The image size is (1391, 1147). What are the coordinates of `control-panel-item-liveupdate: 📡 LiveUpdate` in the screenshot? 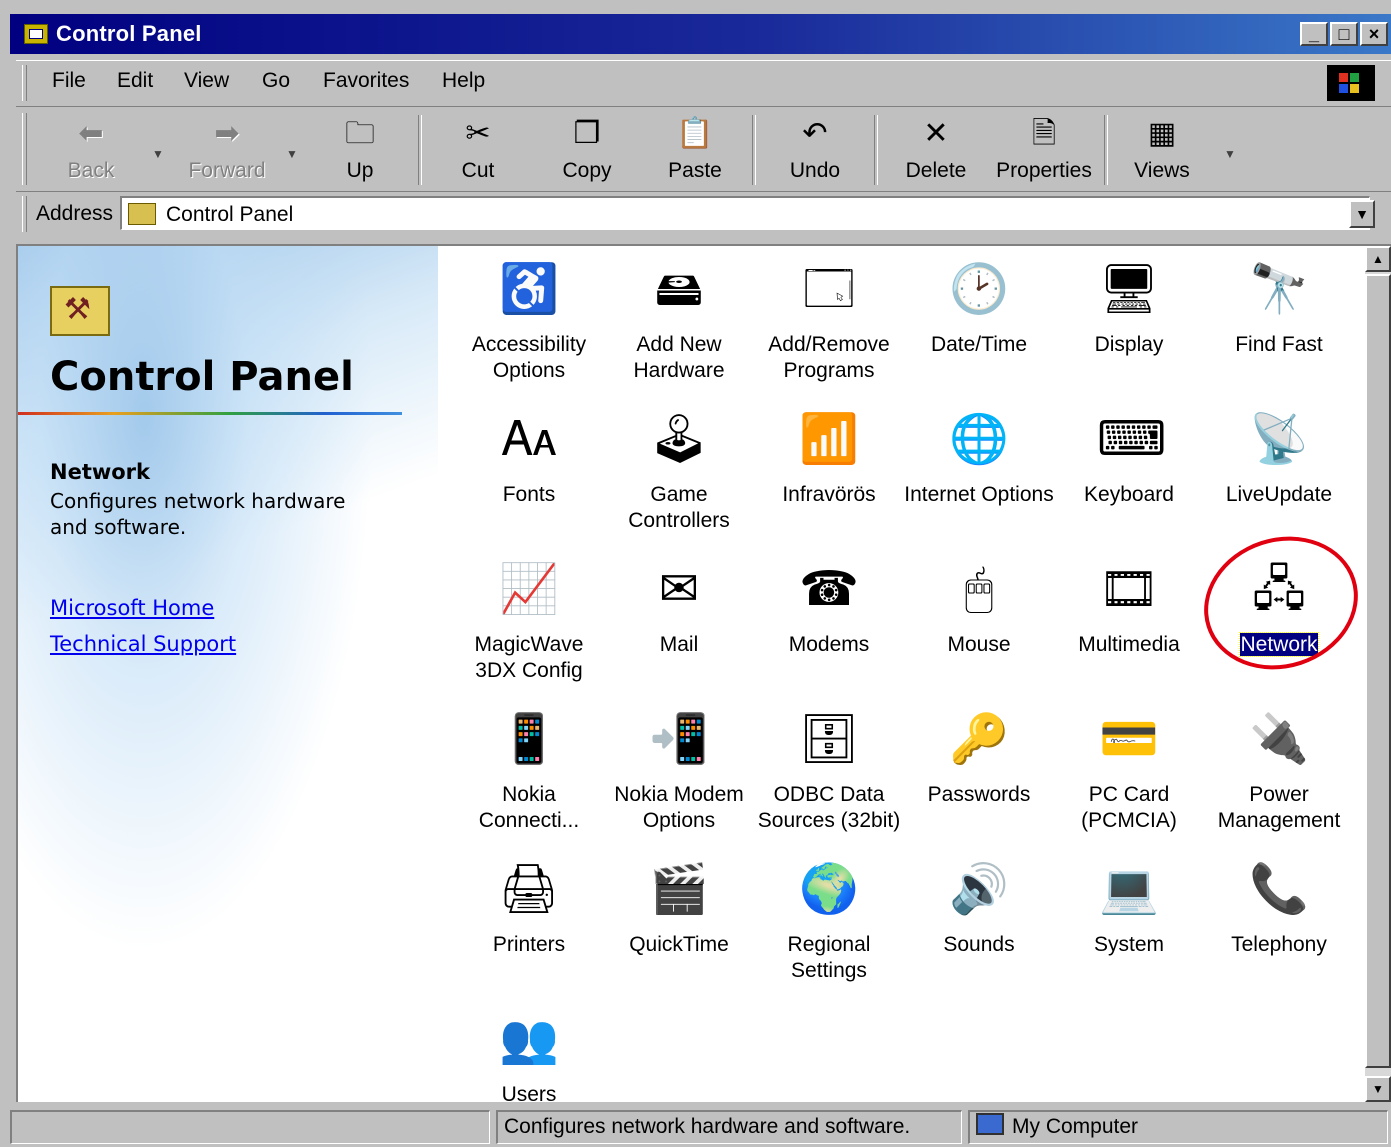 It's located at (1279, 473).